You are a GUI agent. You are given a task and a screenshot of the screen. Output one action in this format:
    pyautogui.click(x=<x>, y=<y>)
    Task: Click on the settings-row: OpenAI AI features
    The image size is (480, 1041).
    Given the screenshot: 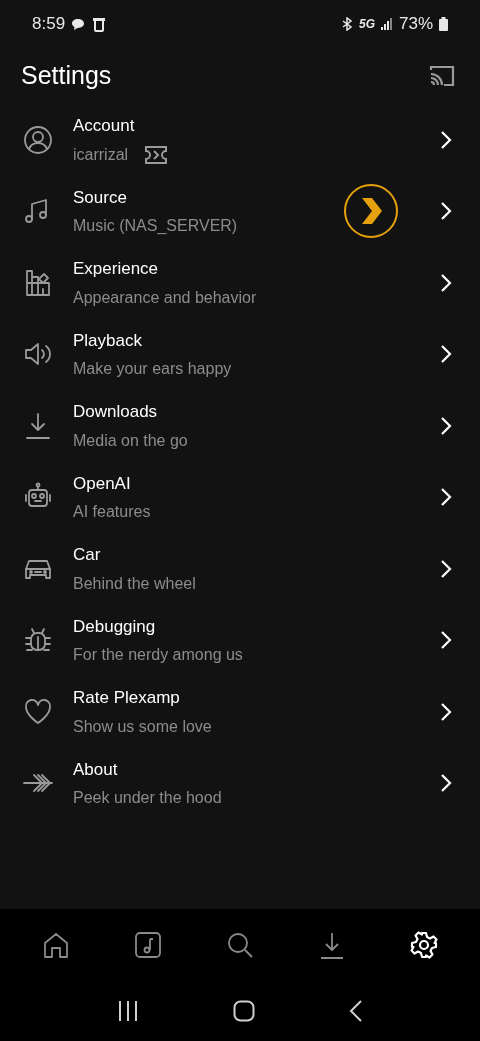 What is the action you would take?
    pyautogui.click(x=240, y=497)
    